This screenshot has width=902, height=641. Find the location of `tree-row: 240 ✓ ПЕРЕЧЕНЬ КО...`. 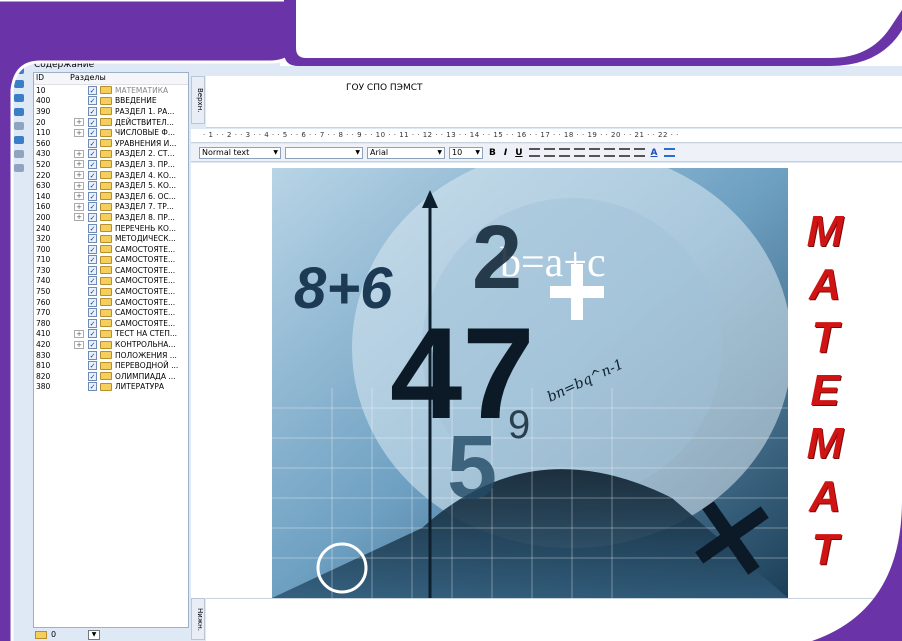

tree-row: 240 ✓ ПЕРЕЧЕНЬ КО... is located at coordinates (111, 228).